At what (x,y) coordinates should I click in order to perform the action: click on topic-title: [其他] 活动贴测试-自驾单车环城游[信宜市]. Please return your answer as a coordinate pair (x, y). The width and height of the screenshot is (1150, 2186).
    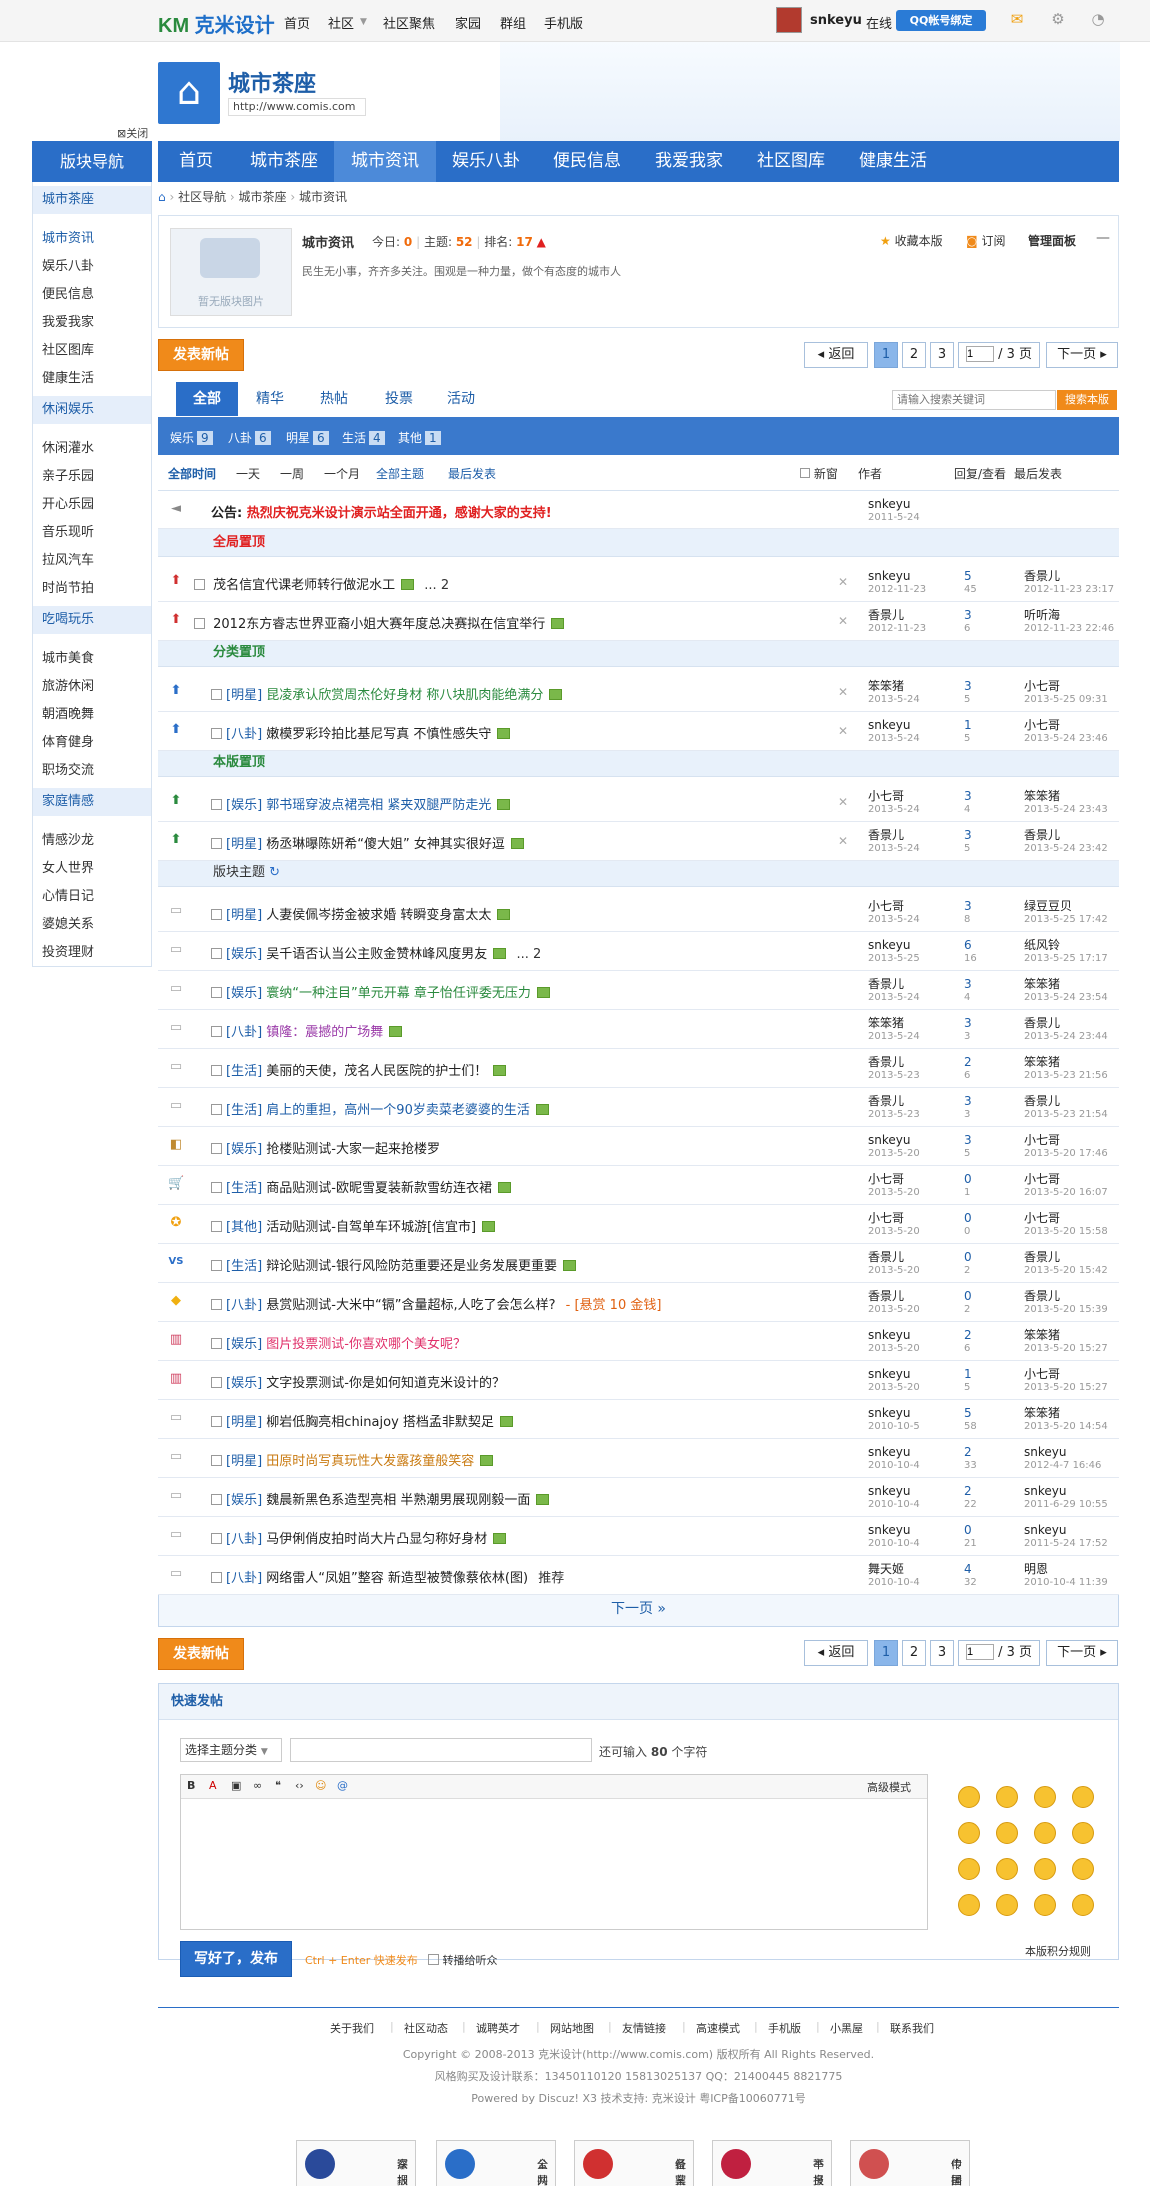
    Looking at the image, I should click on (353, 1225).